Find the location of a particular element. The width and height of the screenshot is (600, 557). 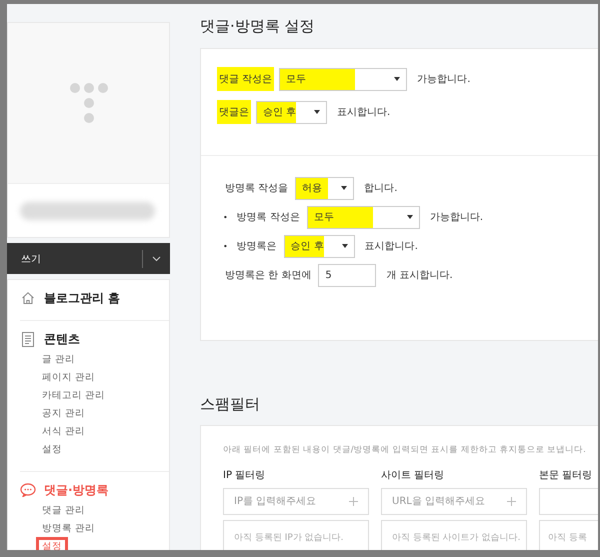

setting-label: 방명록은 한 화면에 is located at coordinates (268, 276).